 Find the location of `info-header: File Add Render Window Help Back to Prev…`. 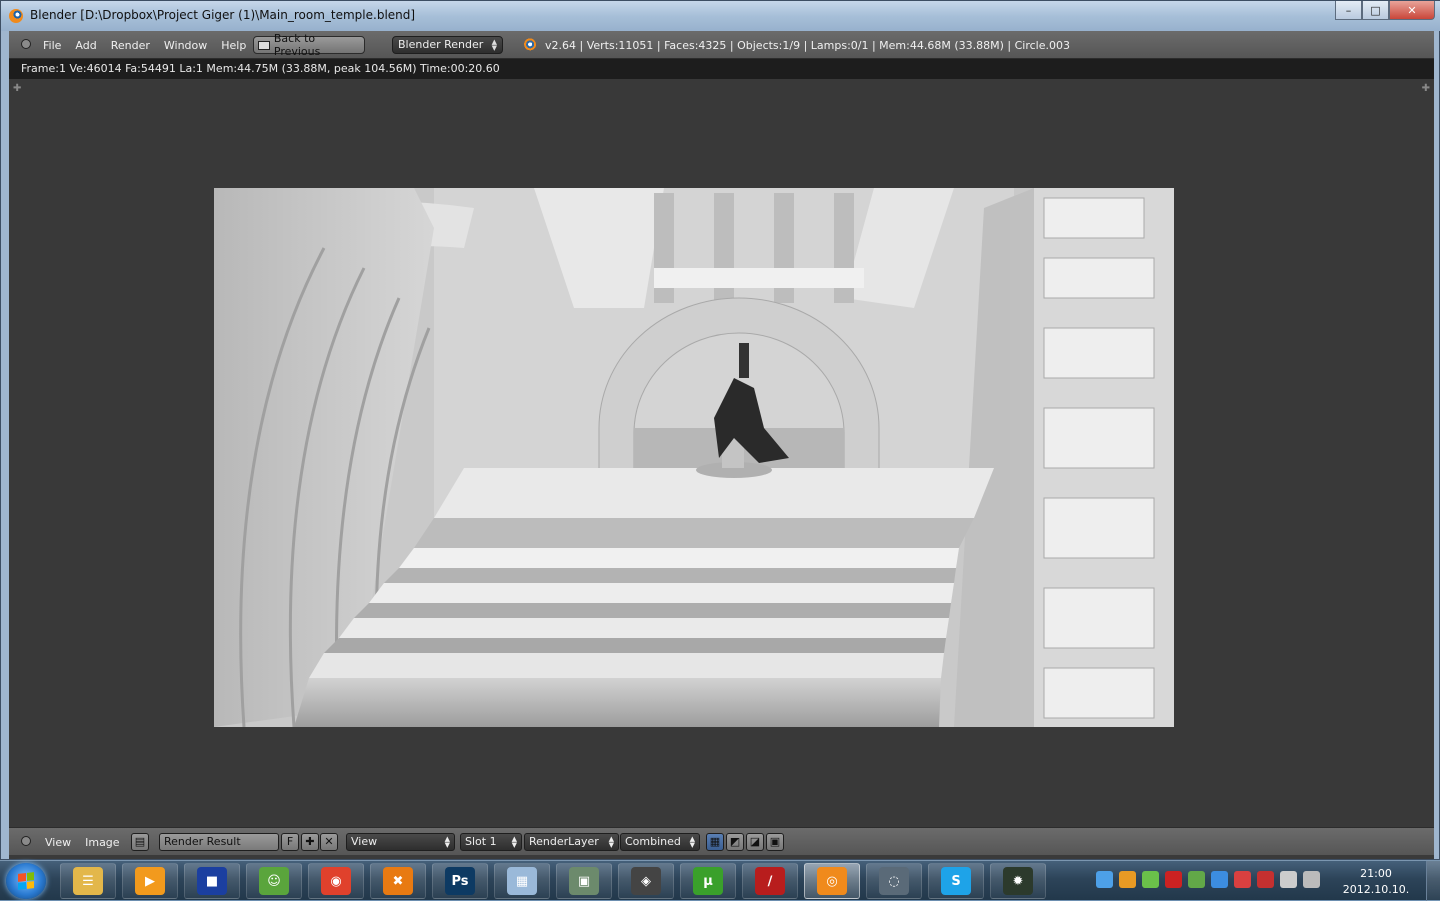

info-header: File Add Render Window Help Back to Prev… is located at coordinates (721, 45).